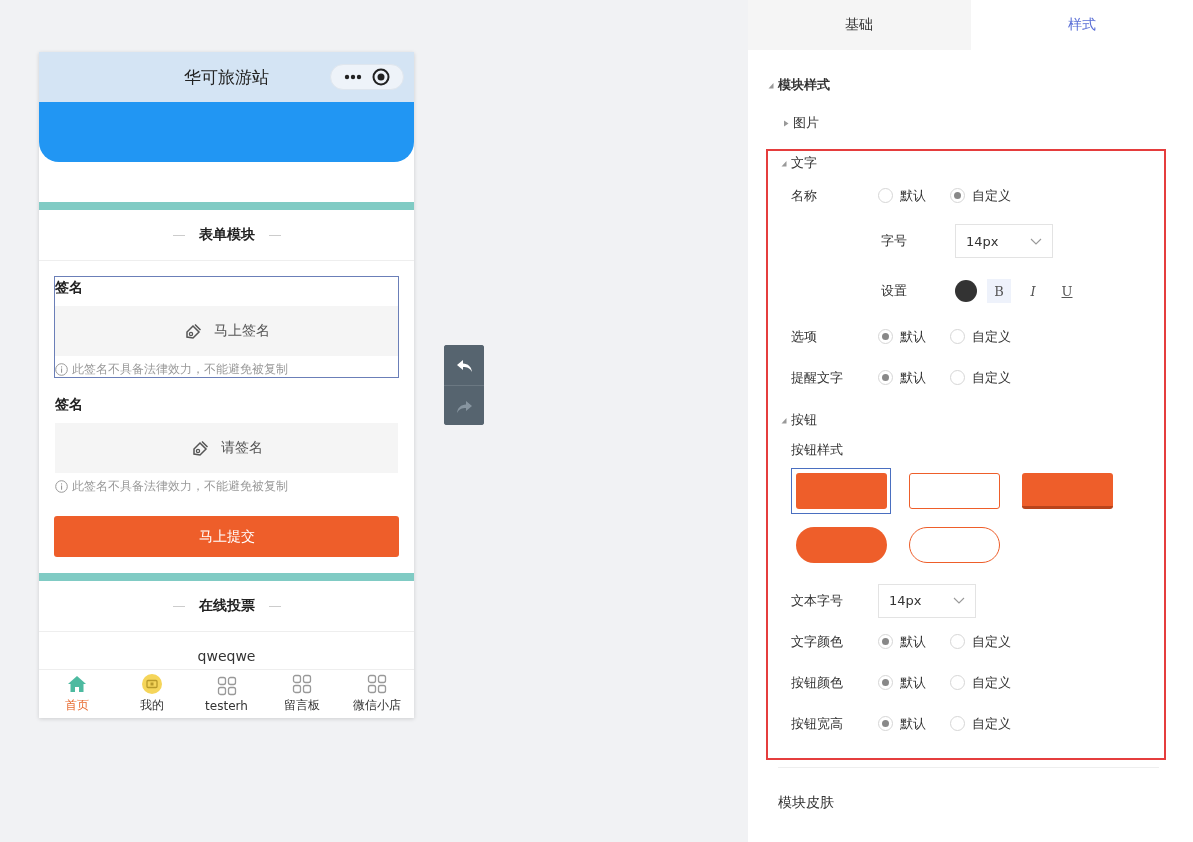  I want to click on page-title: 华可旅游站, so click(226, 77).